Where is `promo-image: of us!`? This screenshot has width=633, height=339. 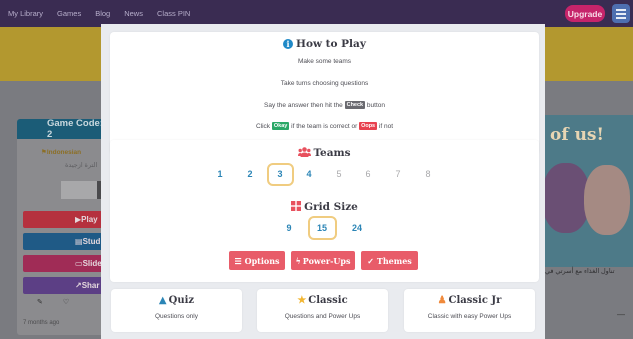
promo-image: of us! is located at coordinates (585, 191).